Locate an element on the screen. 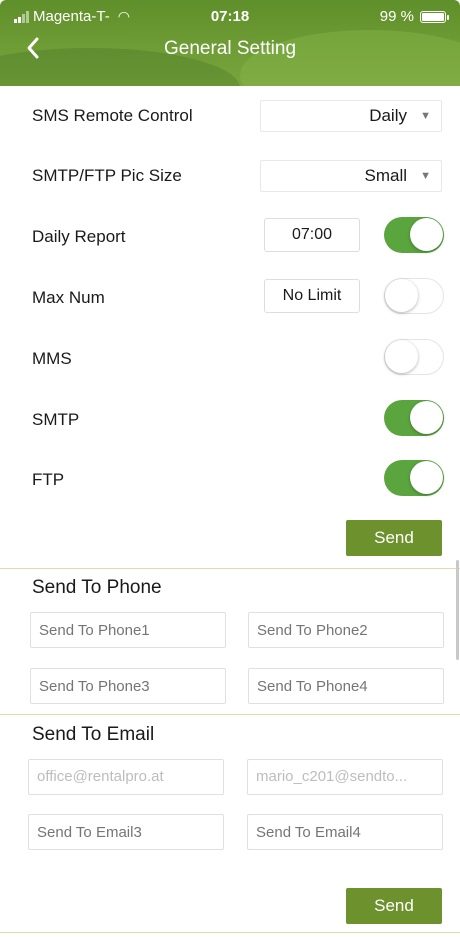 The height and width of the screenshot is (937, 460). daily-report-label: Daily Report is located at coordinates (79, 236).